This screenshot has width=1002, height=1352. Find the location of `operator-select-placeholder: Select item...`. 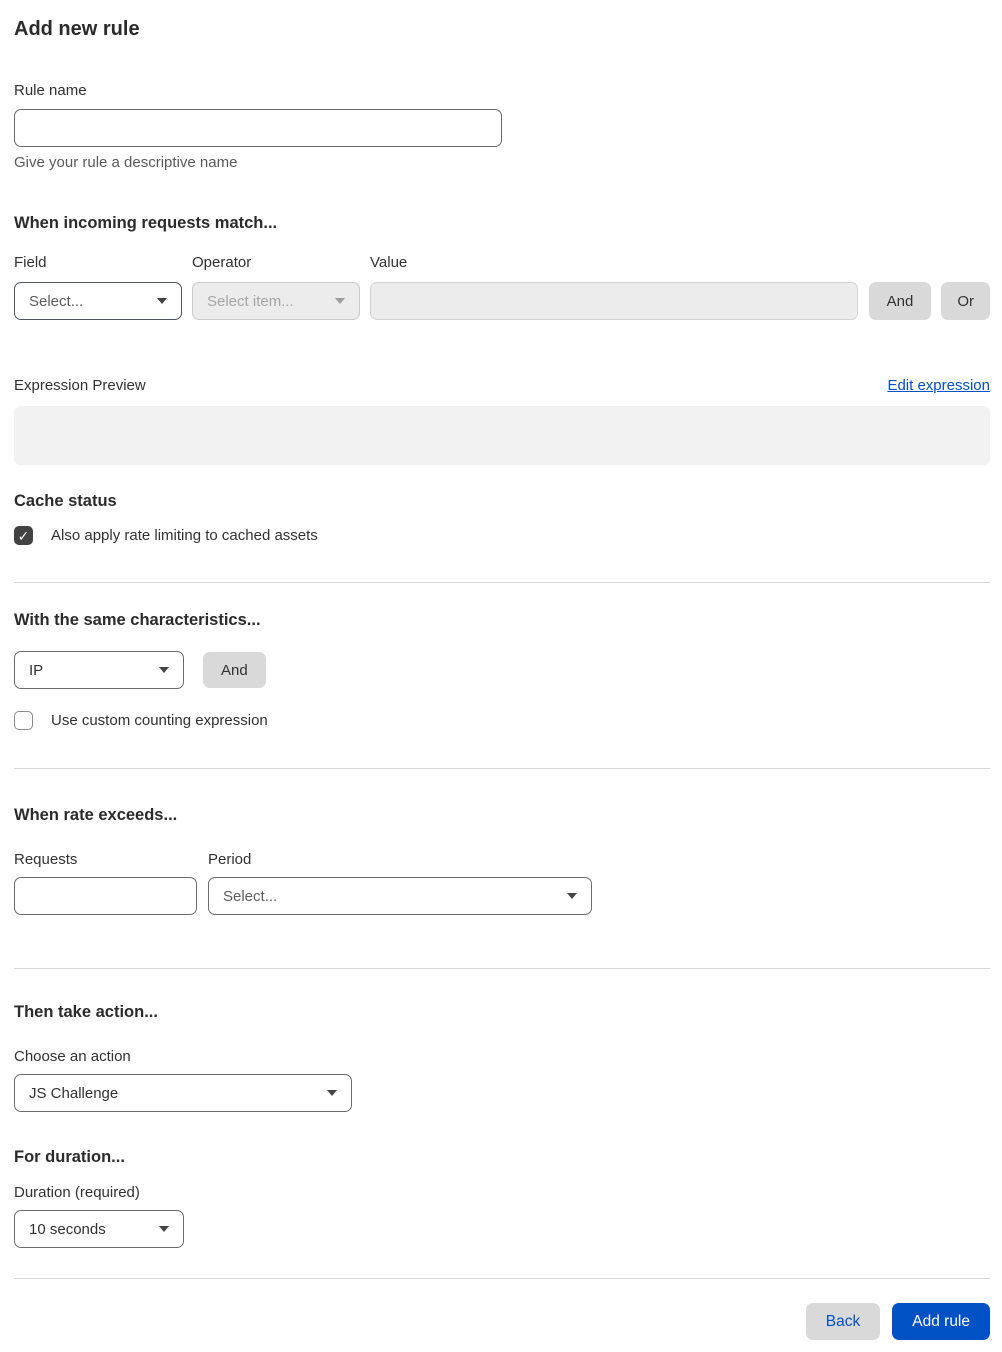

operator-select-placeholder: Select item... is located at coordinates (250, 301).